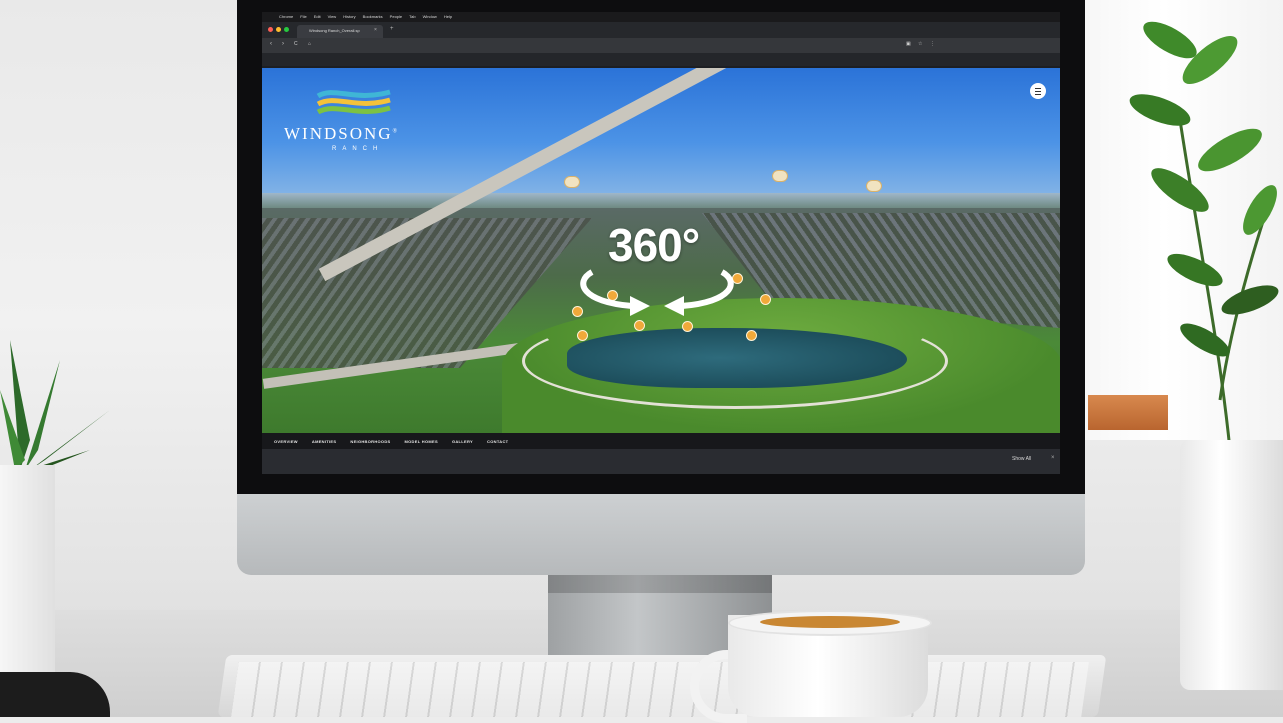  What do you see at coordinates (55, 694) in the screenshot?
I see `dark-object` at bounding box center [55, 694].